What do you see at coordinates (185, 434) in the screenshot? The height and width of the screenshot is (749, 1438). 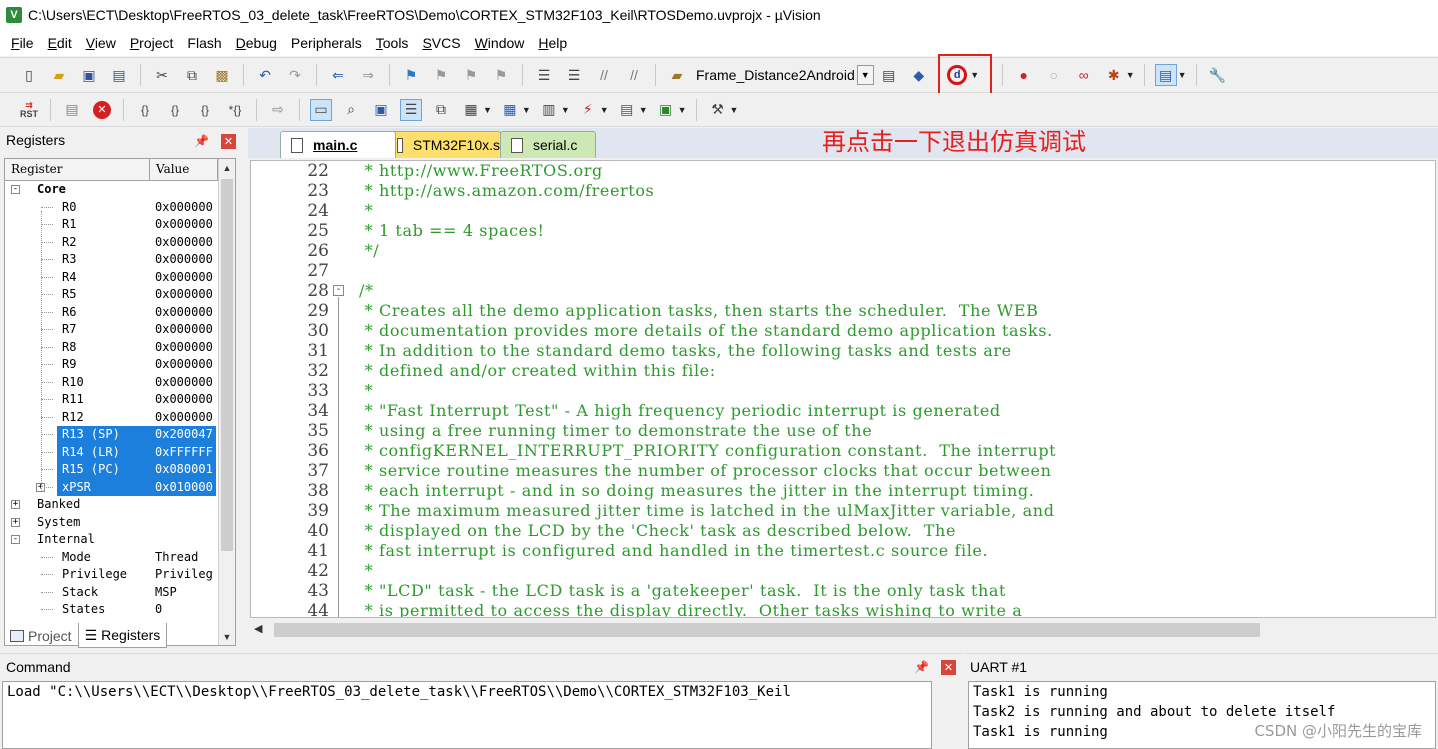 I see `register-value: 0x200047` at bounding box center [185, 434].